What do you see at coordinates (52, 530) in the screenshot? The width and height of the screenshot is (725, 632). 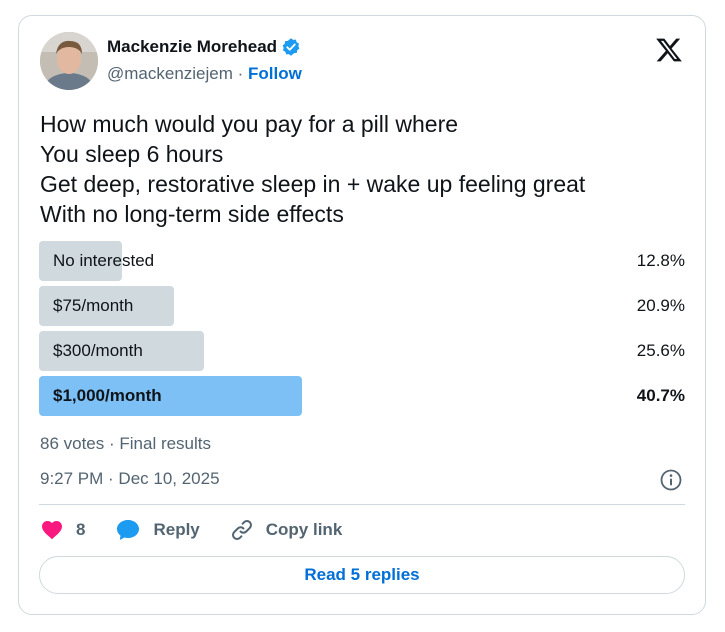 I see `heart-icon` at bounding box center [52, 530].